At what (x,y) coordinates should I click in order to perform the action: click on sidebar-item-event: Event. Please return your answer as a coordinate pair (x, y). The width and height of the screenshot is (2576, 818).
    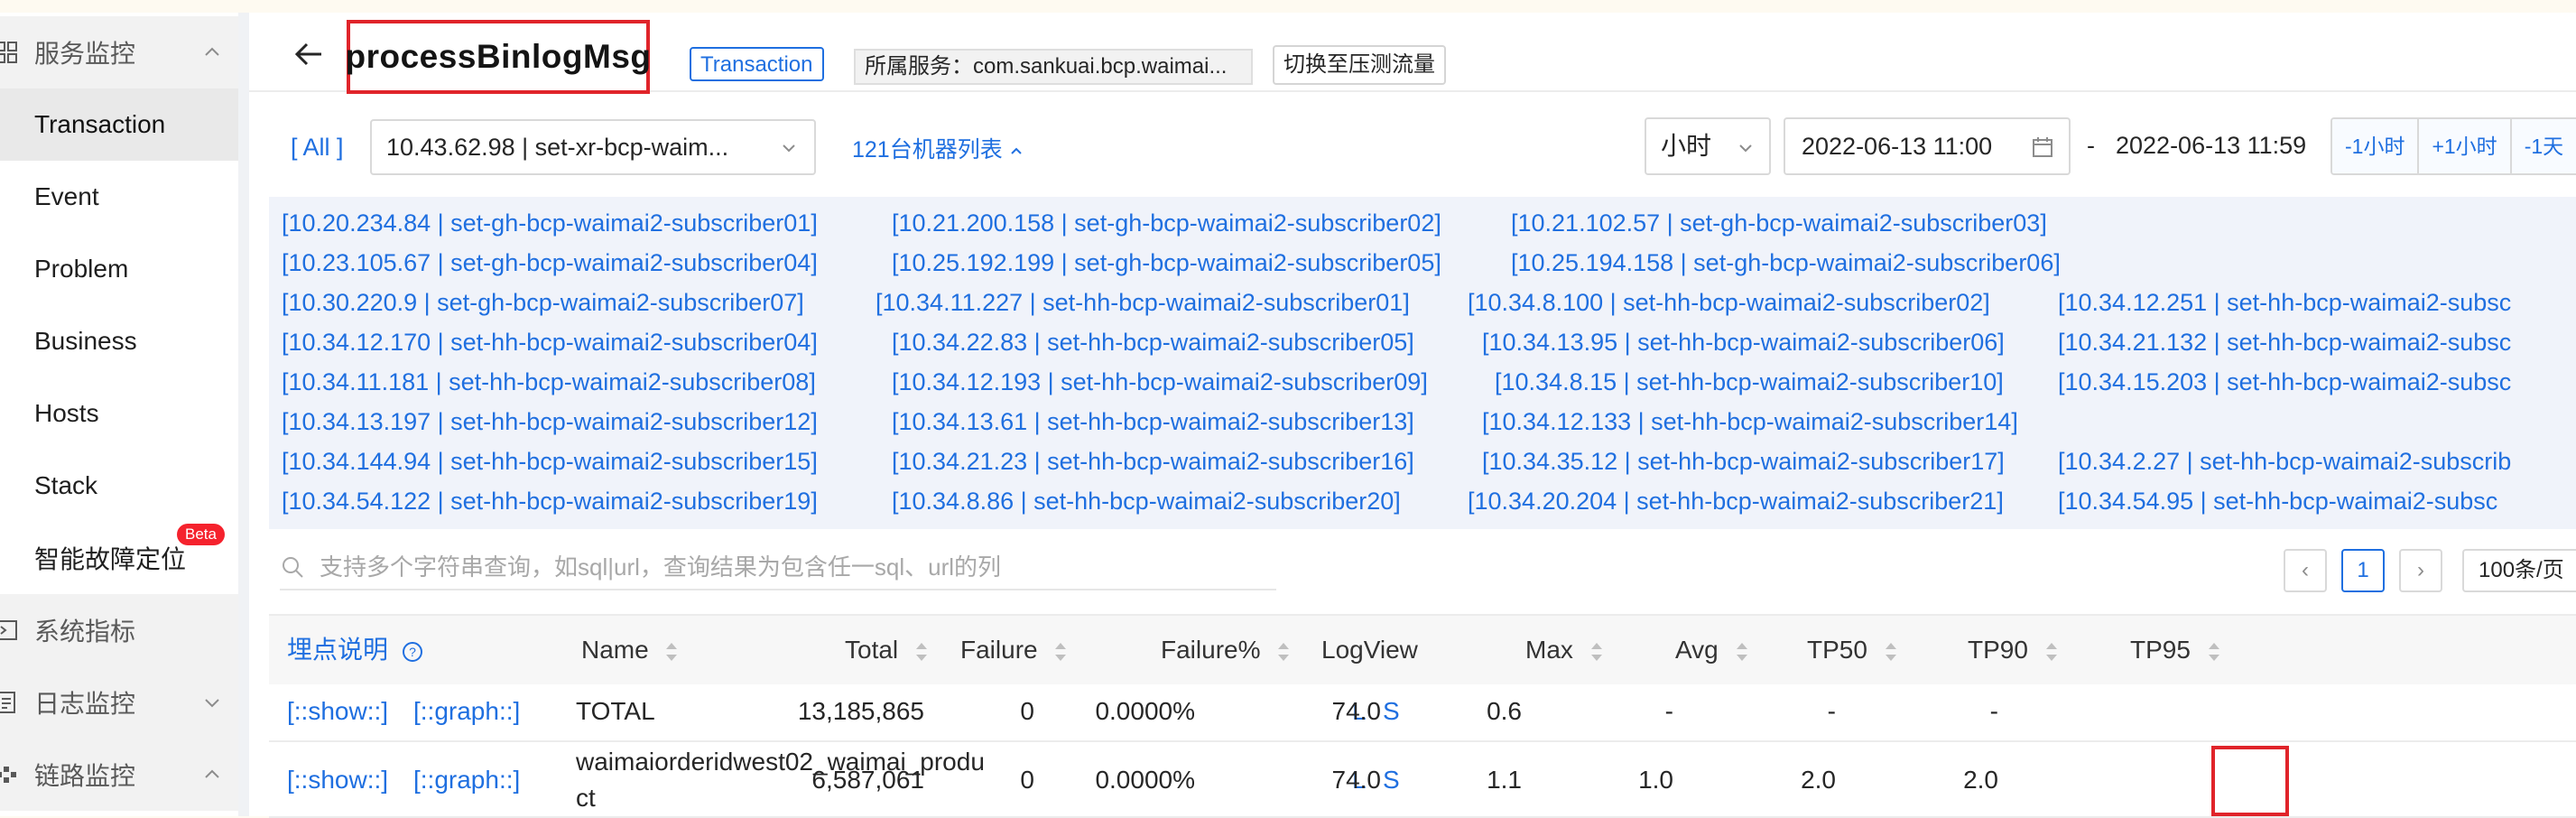
    Looking at the image, I should click on (119, 197).